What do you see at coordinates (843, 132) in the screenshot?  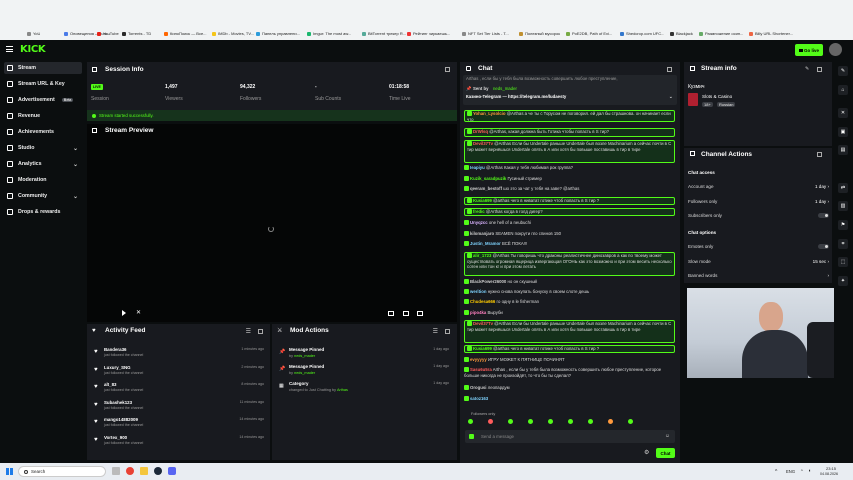 I see `tile-icon: ▣` at bounding box center [843, 132].